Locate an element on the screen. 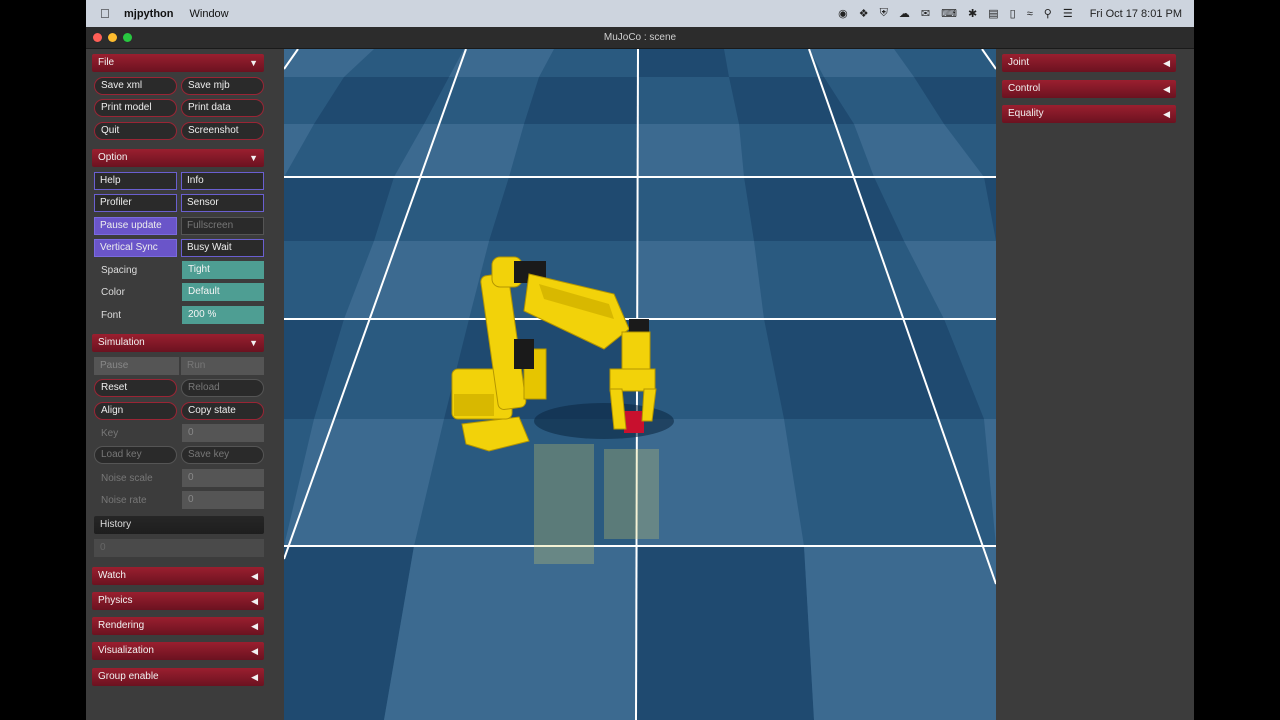 The height and width of the screenshot is (720, 1280). window-menu: Window is located at coordinates (209, 14).